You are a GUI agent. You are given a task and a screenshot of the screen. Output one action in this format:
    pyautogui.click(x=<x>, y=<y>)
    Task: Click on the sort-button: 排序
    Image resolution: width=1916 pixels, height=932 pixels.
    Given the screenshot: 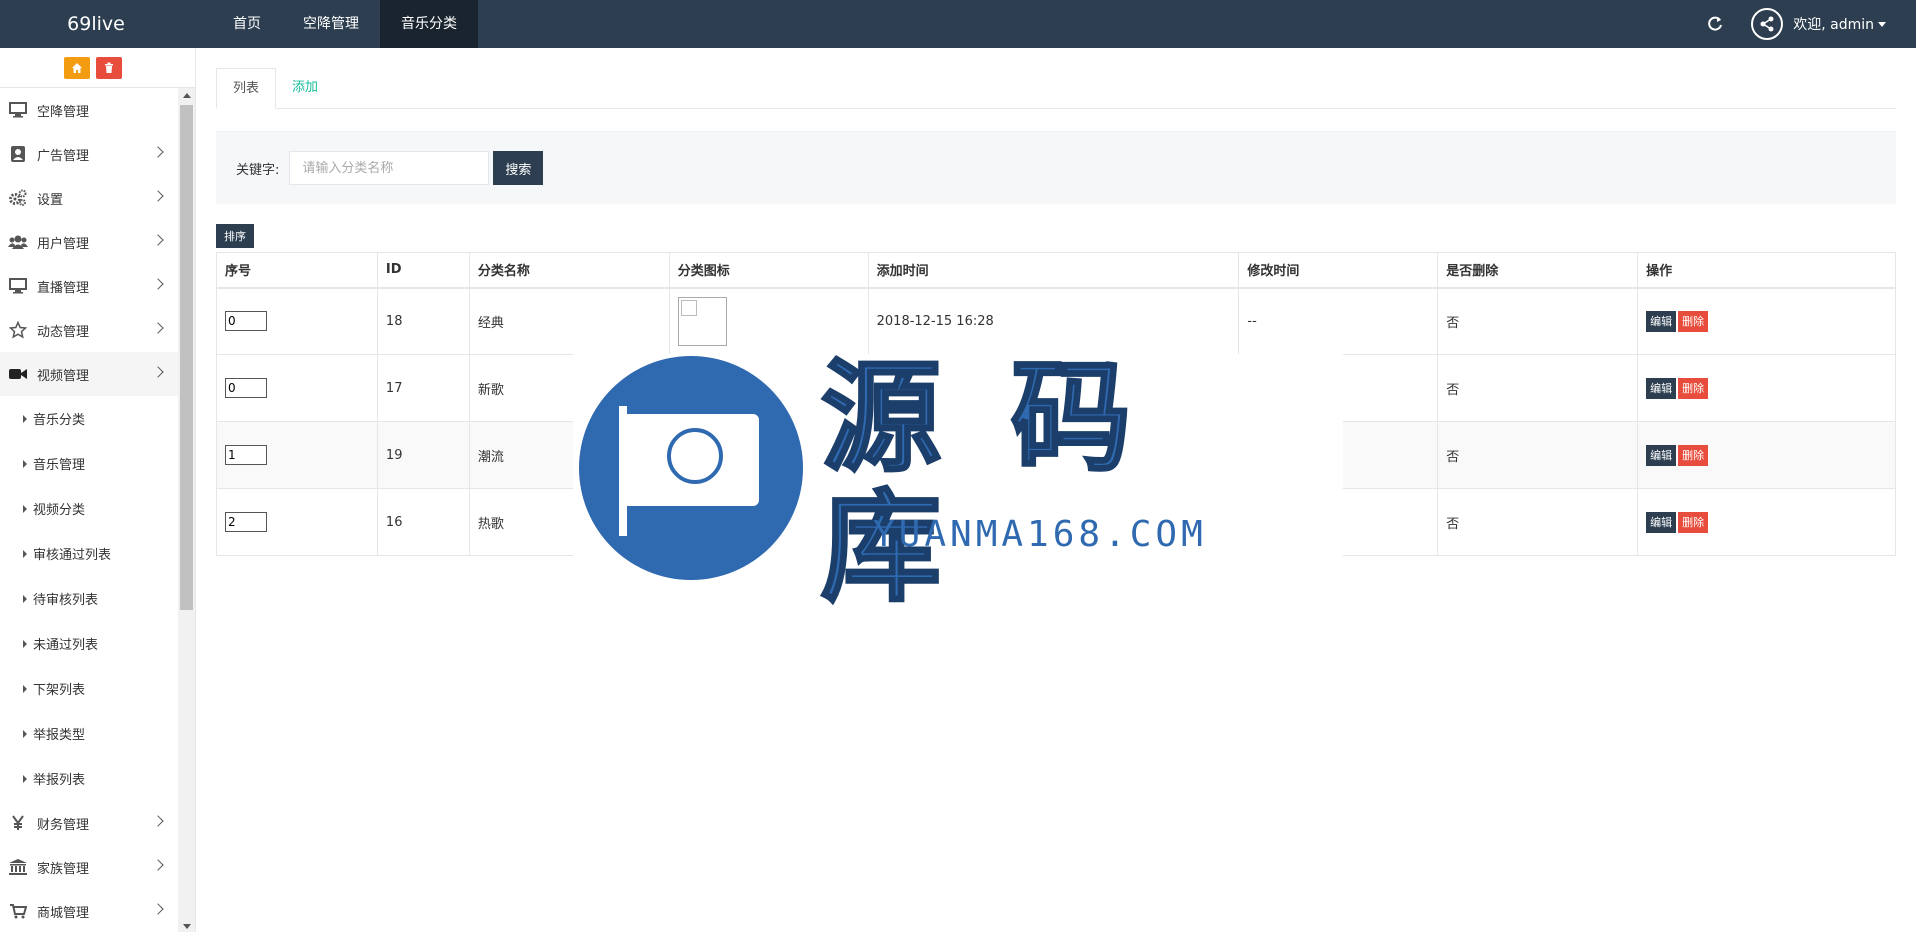 What is the action you would take?
    pyautogui.click(x=235, y=236)
    